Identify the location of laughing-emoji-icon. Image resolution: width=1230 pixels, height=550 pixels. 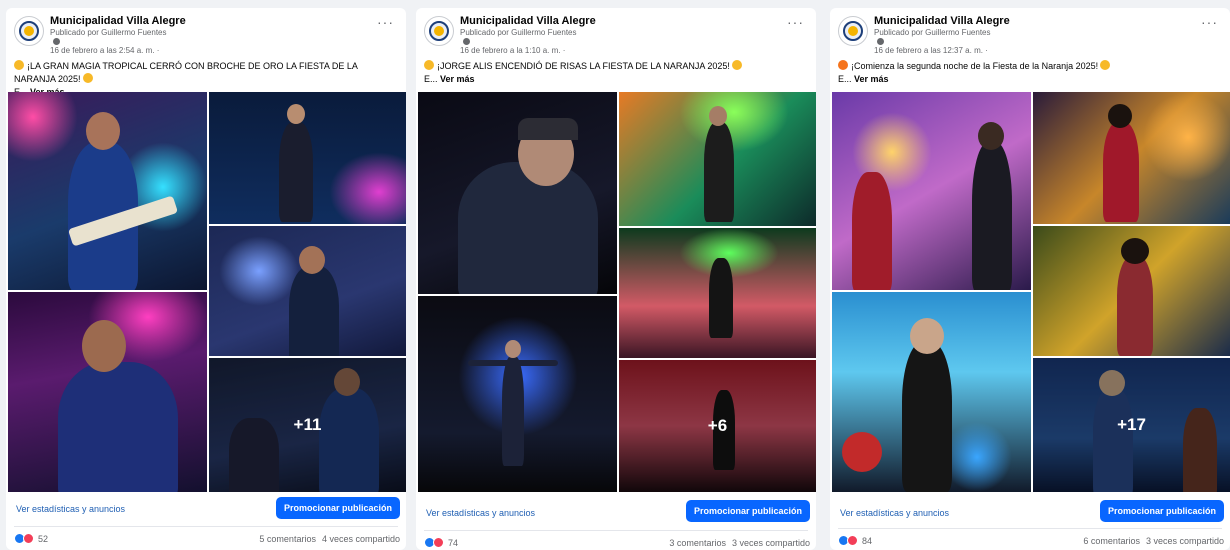
(736, 65).